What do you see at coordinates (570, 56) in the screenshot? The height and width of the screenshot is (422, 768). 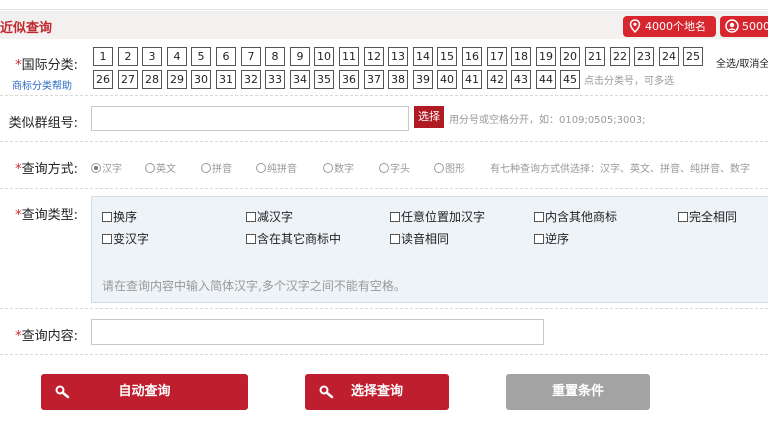 I see `class-number-20: 20` at bounding box center [570, 56].